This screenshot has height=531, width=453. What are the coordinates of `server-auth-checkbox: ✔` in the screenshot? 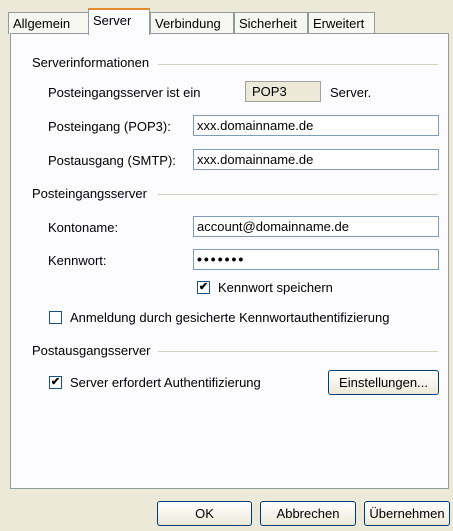 It's located at (55, 382).